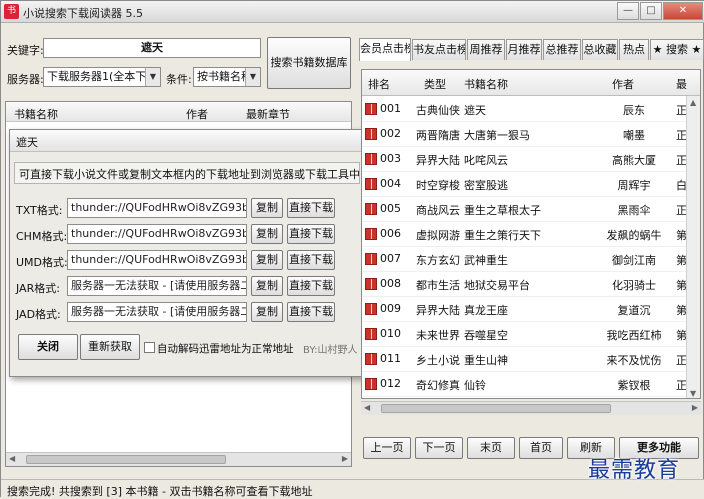  What do you see at coordinates (438, 385) in the screenshot?
I see `row-type: 奇幻修真` at bounding box center [438, 385].